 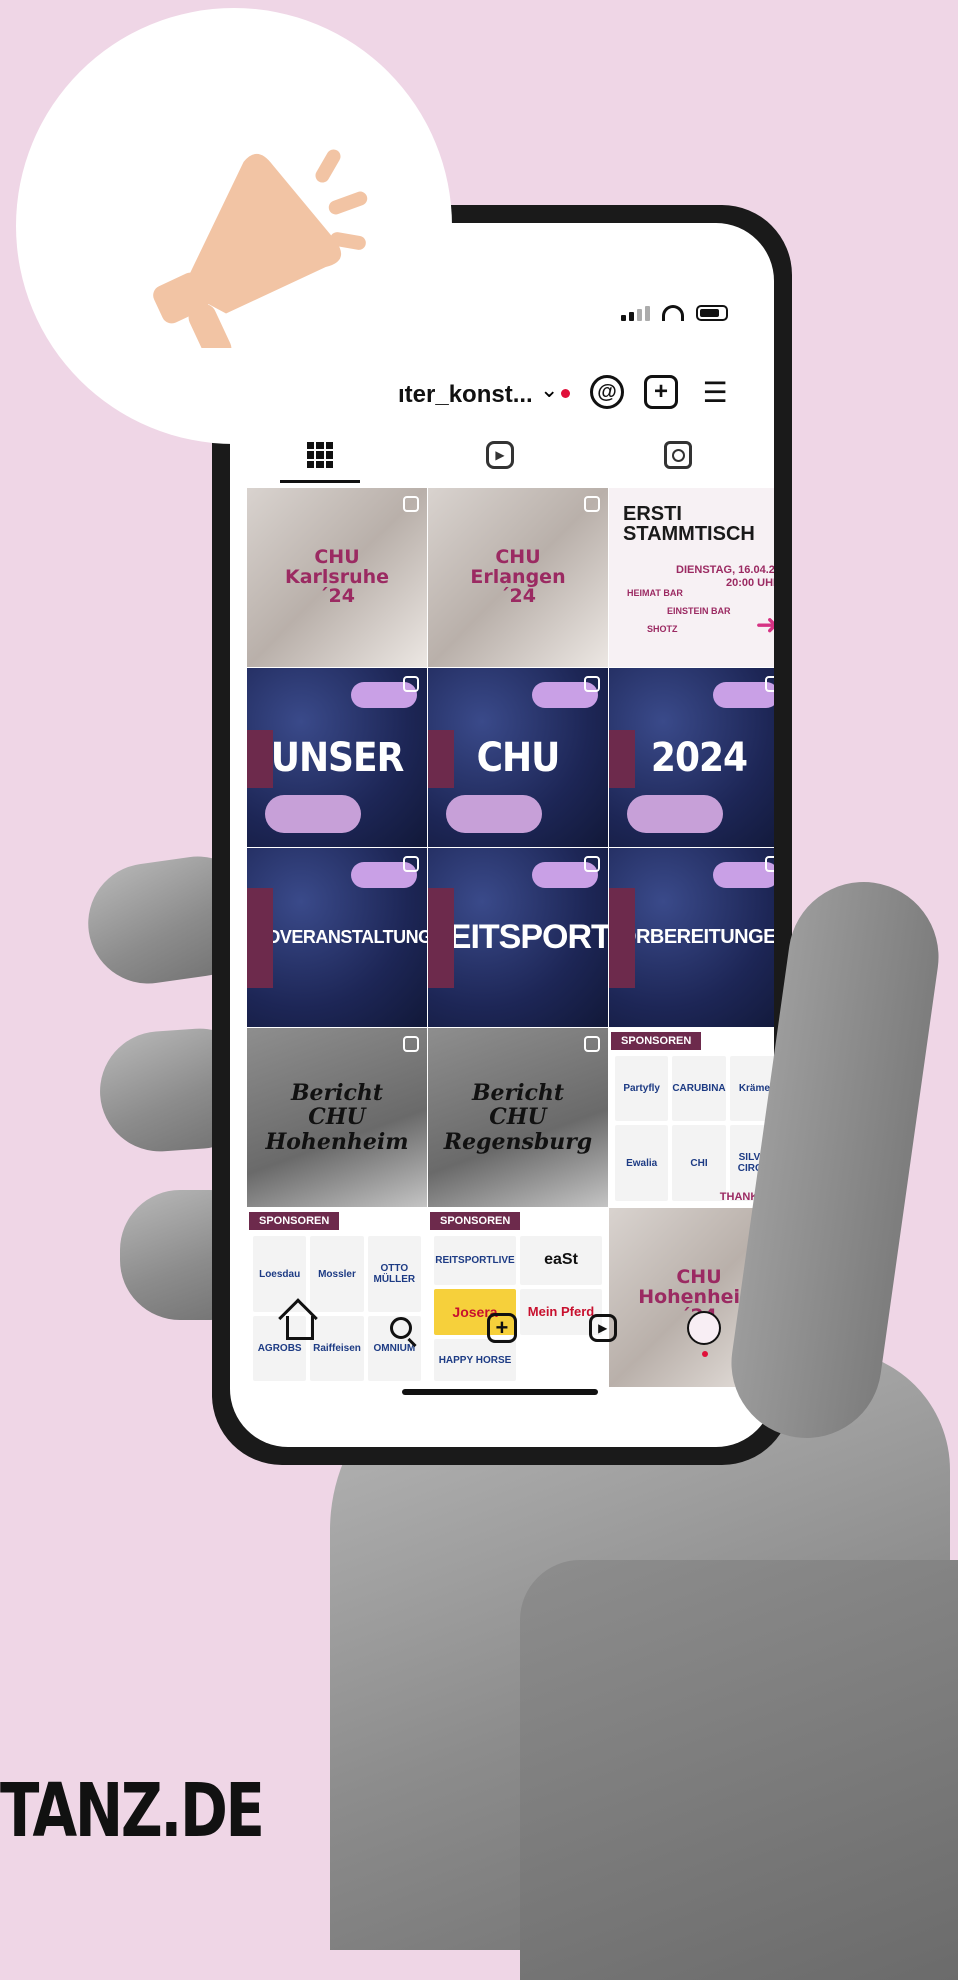 I want to click on post-title: UNSER, so click(x=337, y=757).